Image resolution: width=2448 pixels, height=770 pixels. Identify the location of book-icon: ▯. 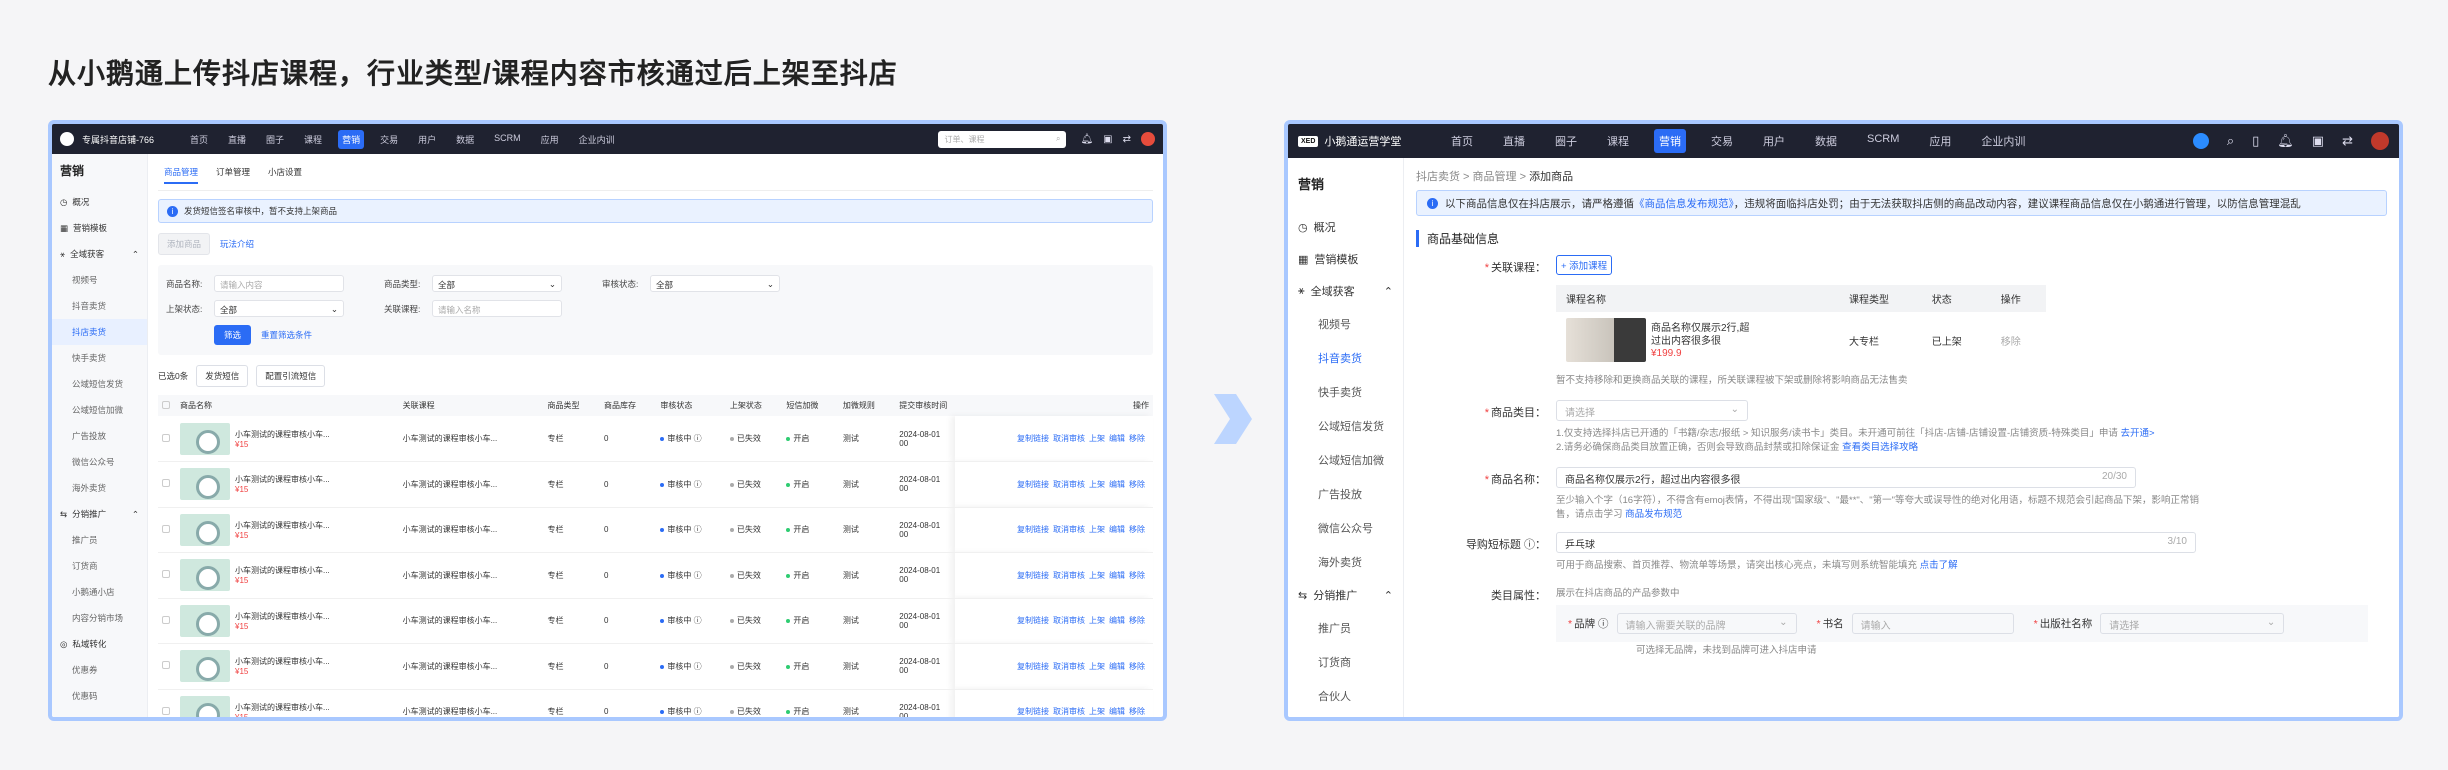
(2255, 141).